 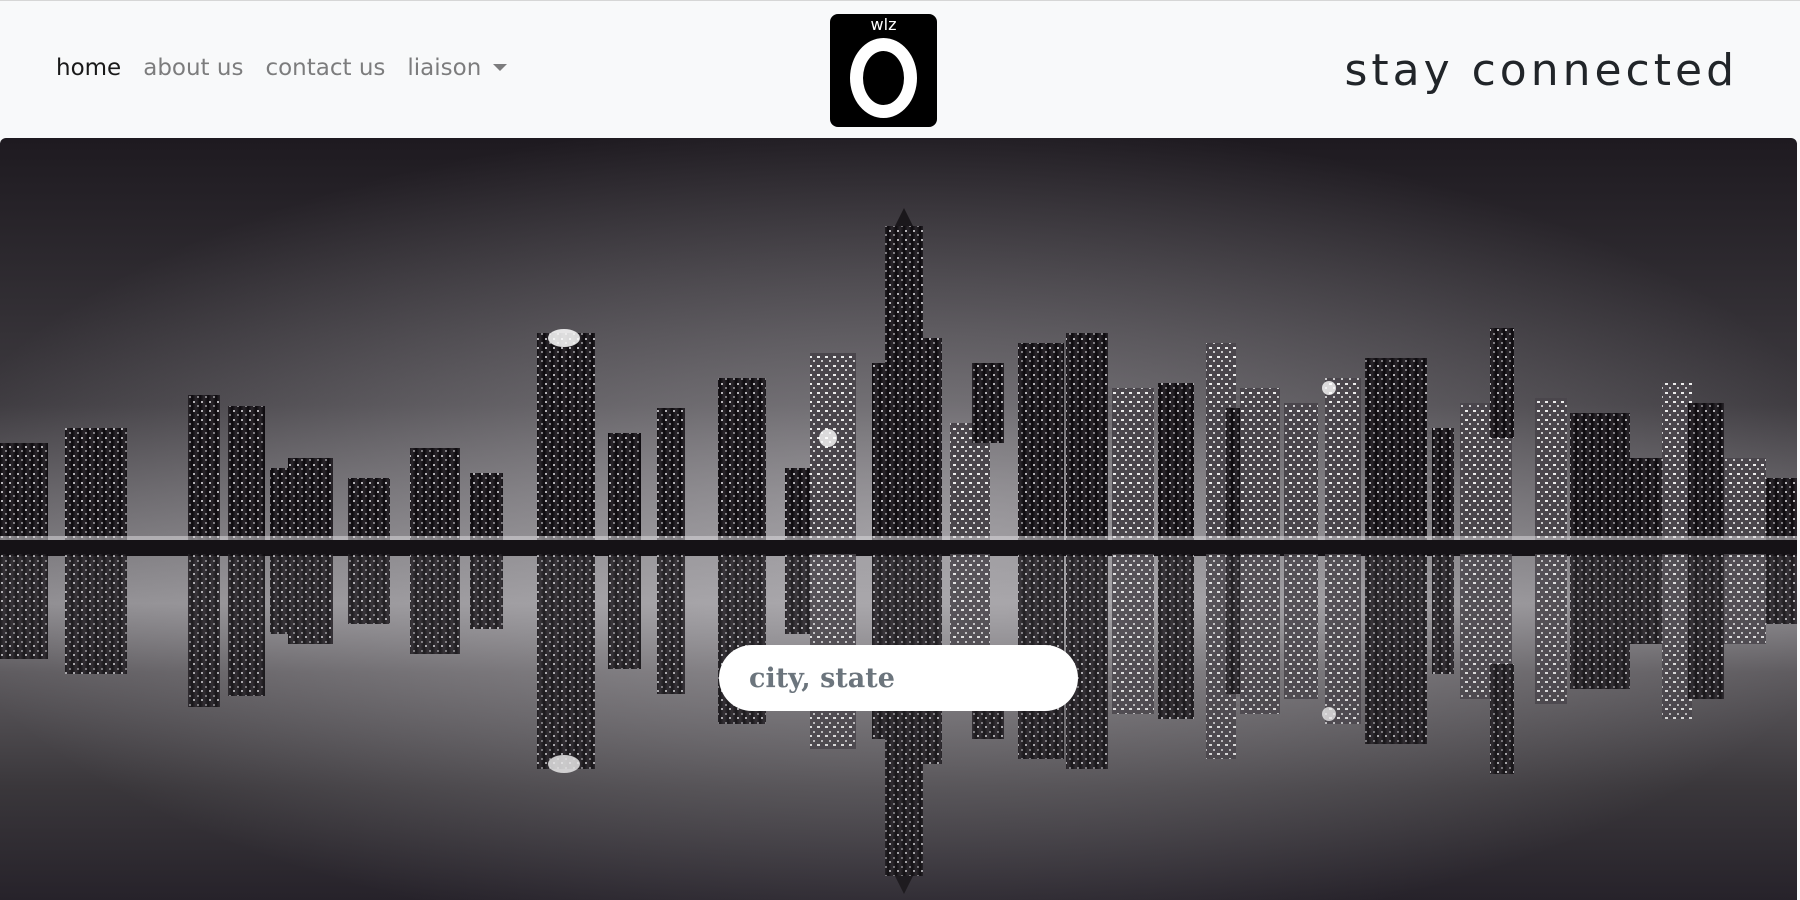 I want to click on nav-link-contact-us: contact us, so click(x=325, y=68).